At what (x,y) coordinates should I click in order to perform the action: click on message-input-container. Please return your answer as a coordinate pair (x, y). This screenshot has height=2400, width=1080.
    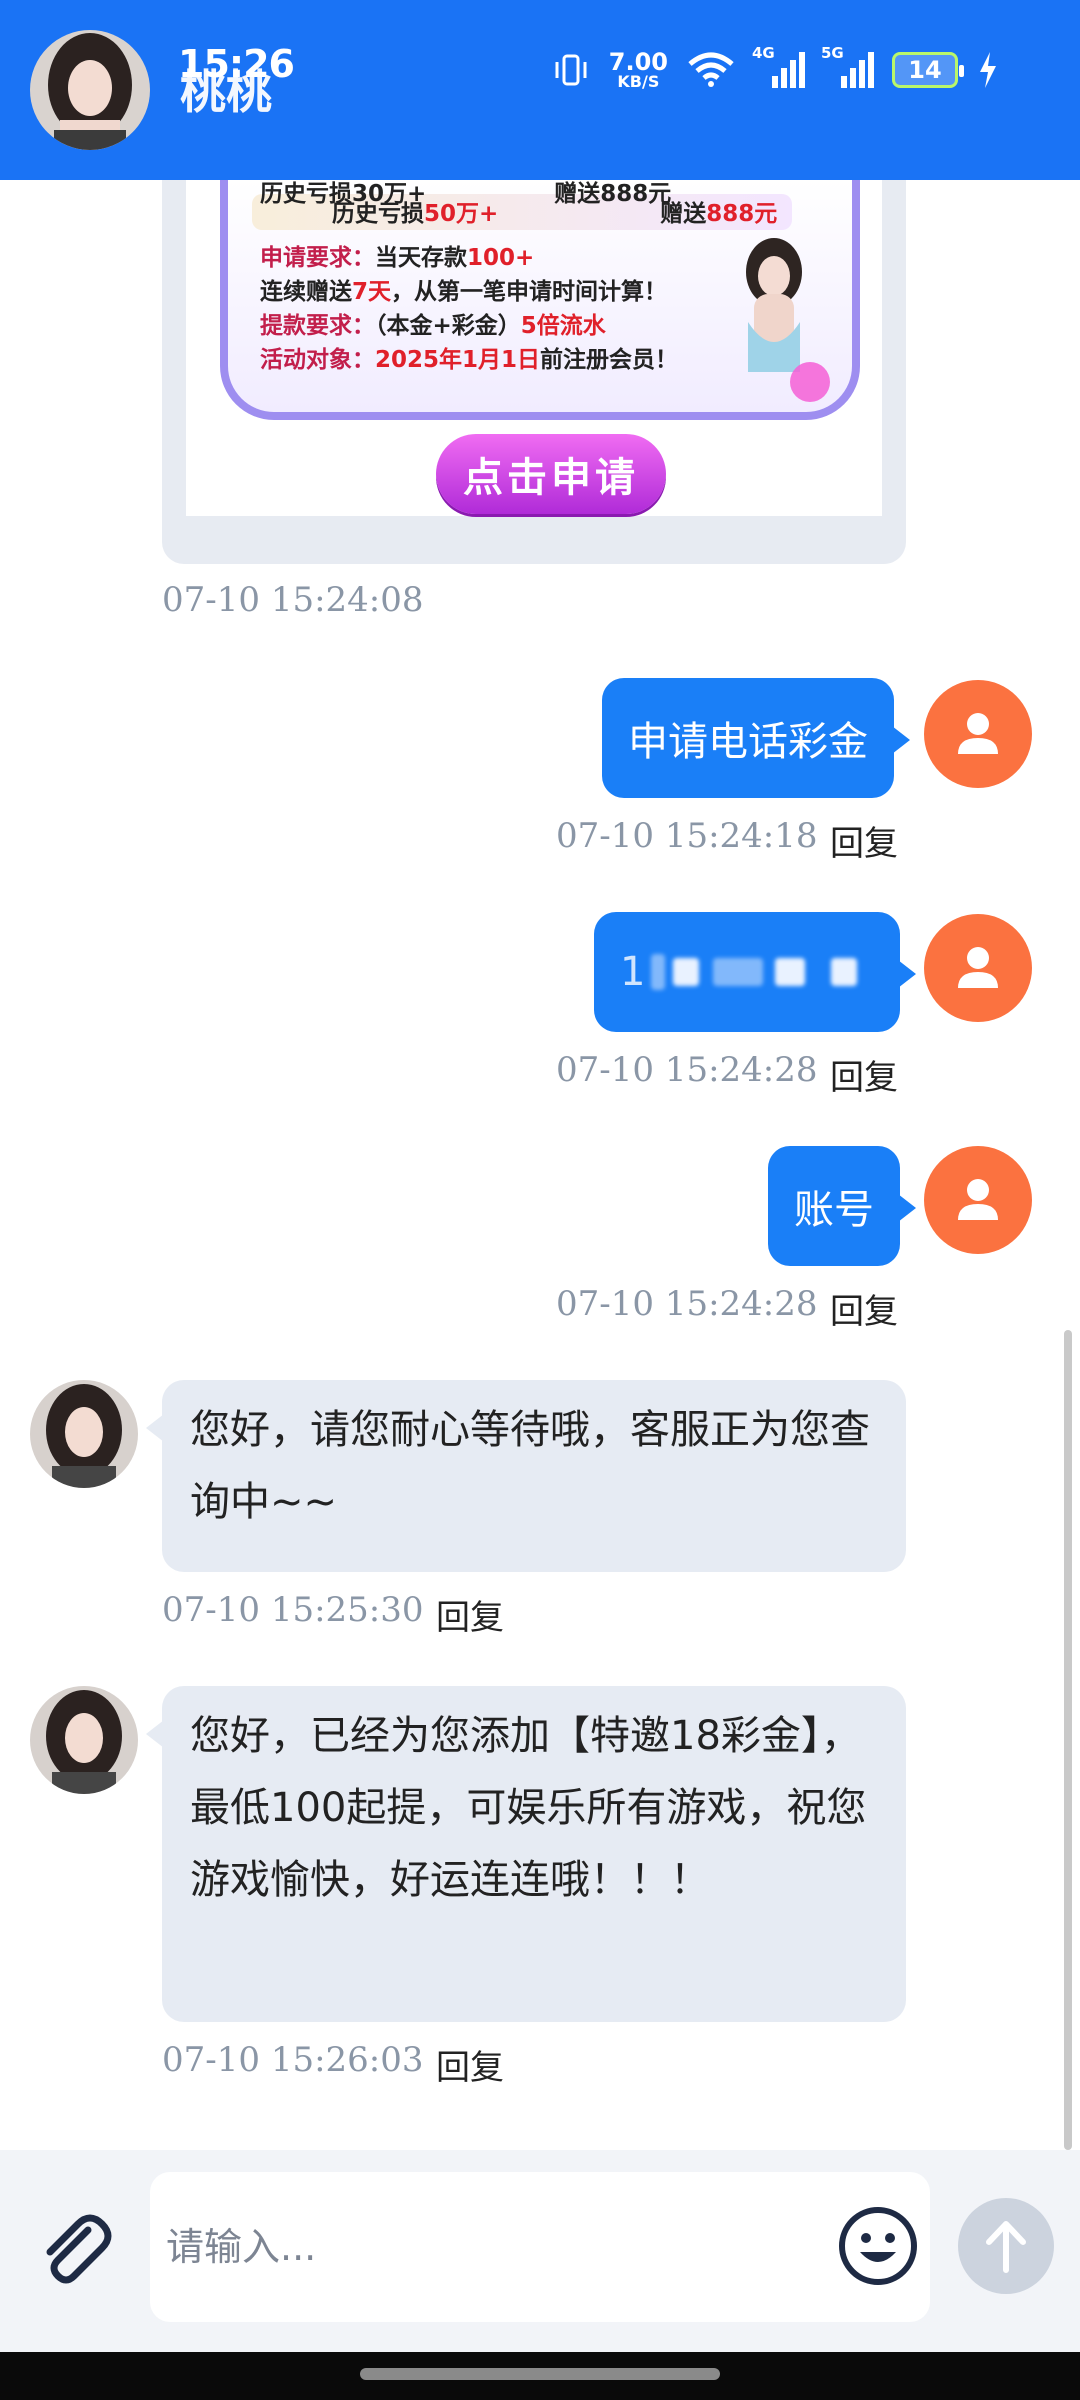
    Looking at the image, I should click on (540, 2247).